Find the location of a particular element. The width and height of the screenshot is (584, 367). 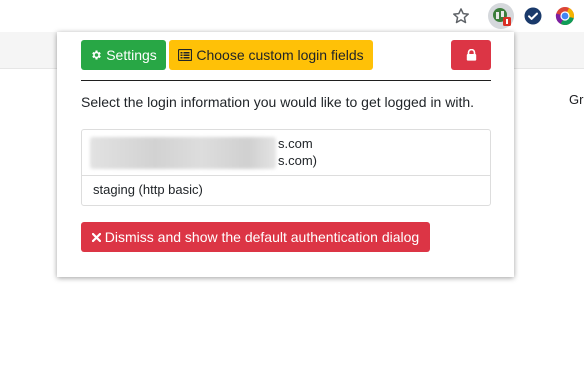

browser-toolbar is located at coordinates (292, 16).